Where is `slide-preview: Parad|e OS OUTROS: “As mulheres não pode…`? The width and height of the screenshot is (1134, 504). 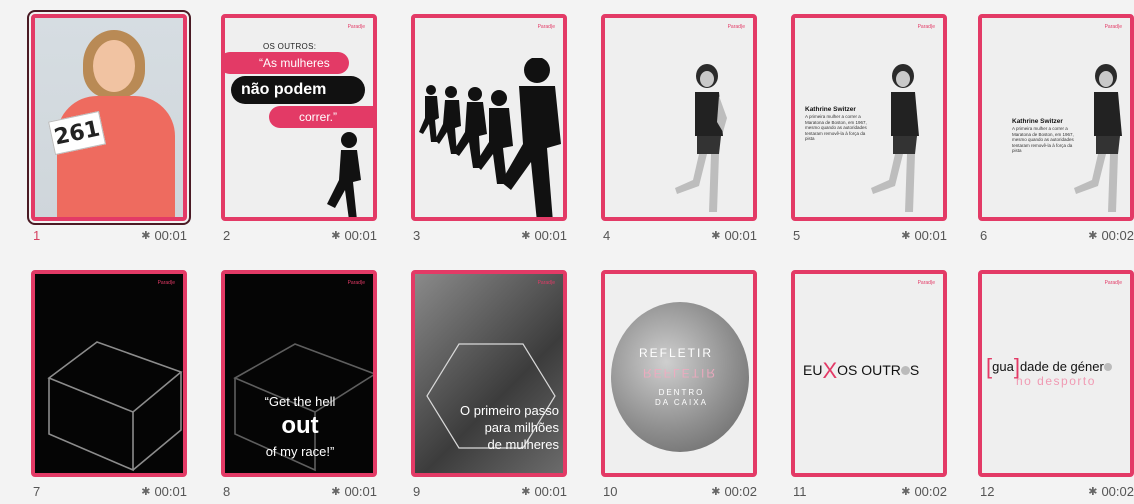
slide-preview: Parad|e OS OUTROS: “As mulheres não pode… is located at coordinates (299, 117).